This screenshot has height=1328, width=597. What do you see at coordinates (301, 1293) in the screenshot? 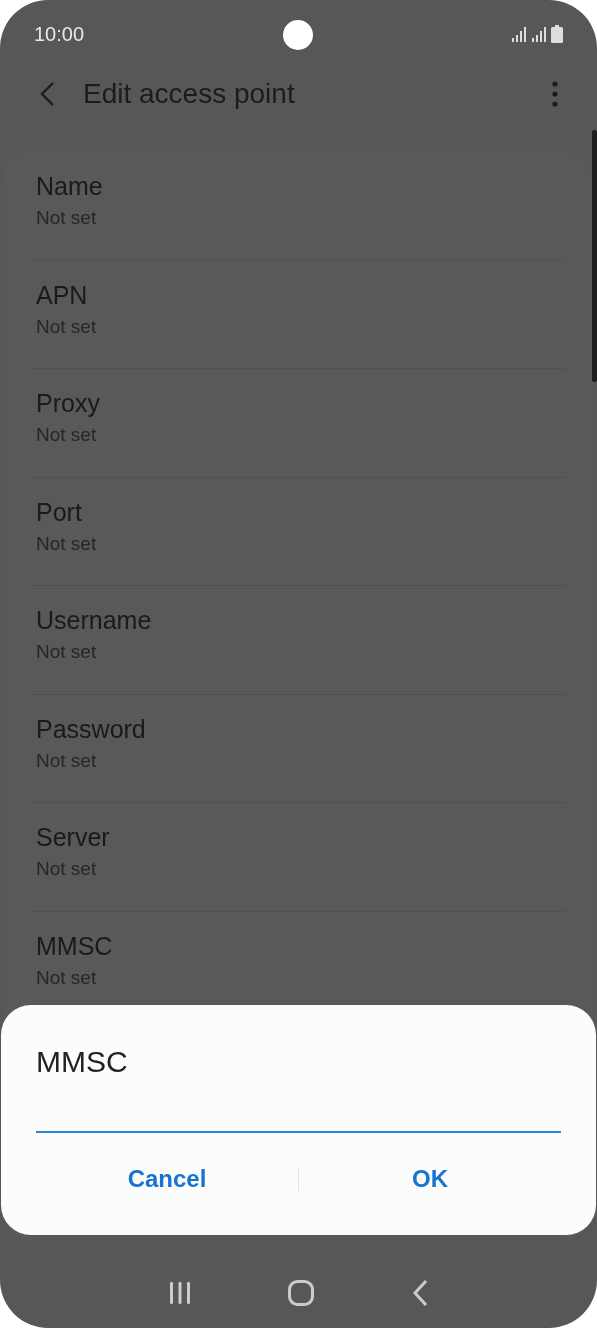
I see `home-icon` at bounding box center [301, 1293].